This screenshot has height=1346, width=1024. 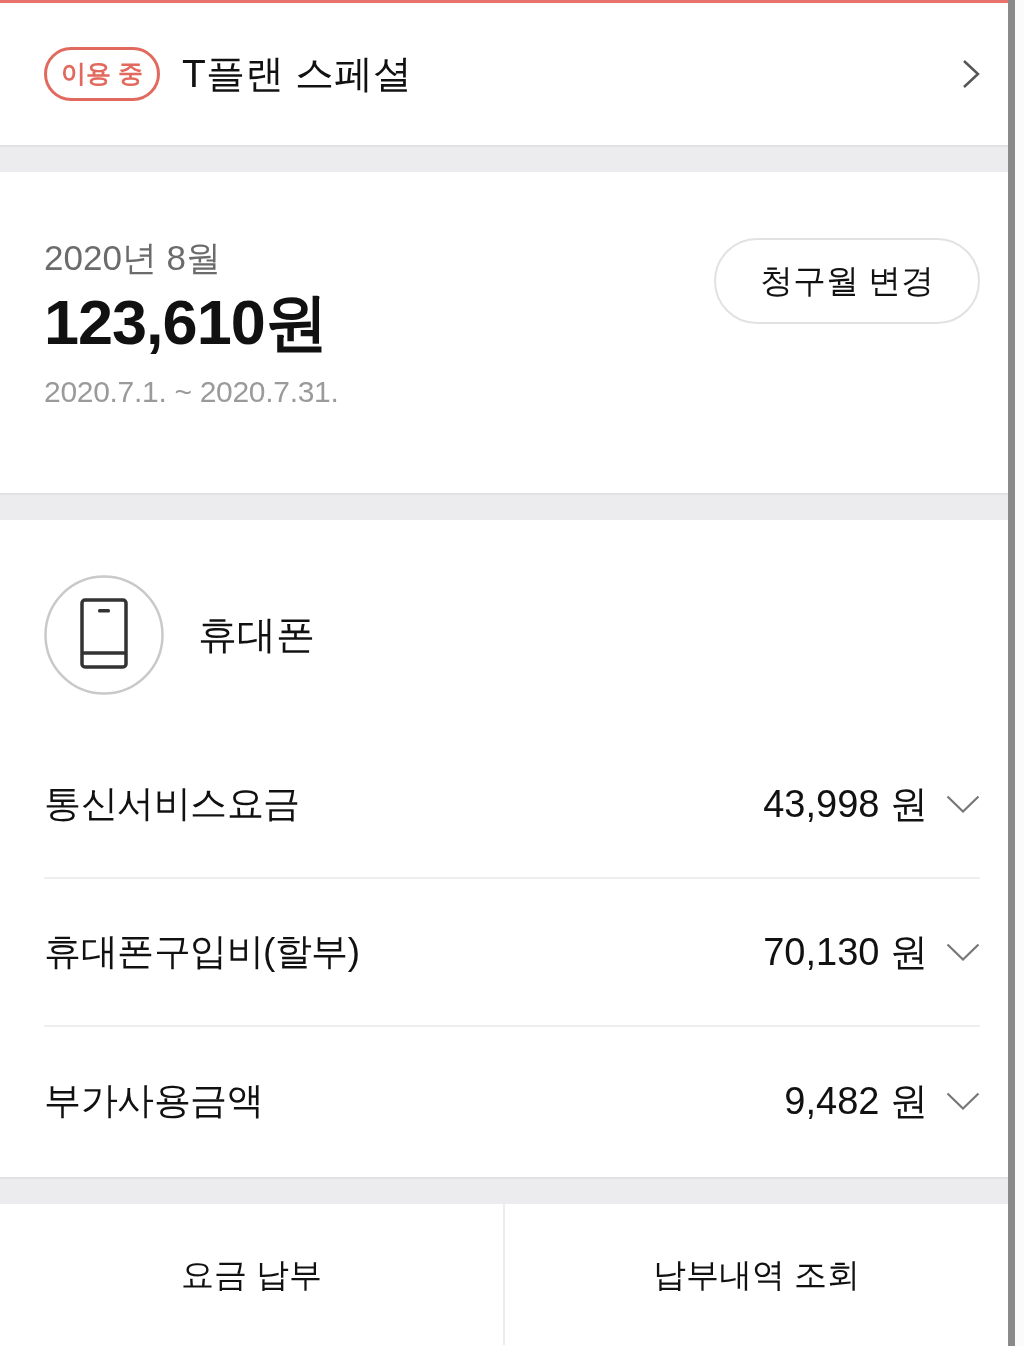 What do you see at coordinates (845, 952) in the screenshot?
I see `charge-amount: 70,130 원` at bounding box center [845, 952].